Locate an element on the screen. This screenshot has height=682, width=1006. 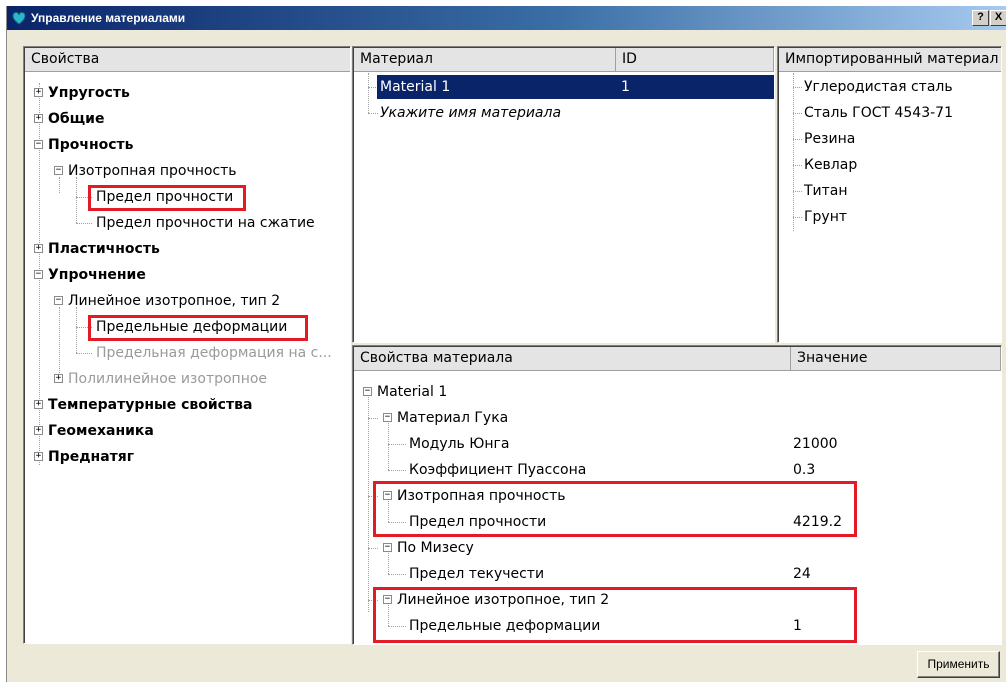
imported-item: Титан is located at coordinates (826, 191).